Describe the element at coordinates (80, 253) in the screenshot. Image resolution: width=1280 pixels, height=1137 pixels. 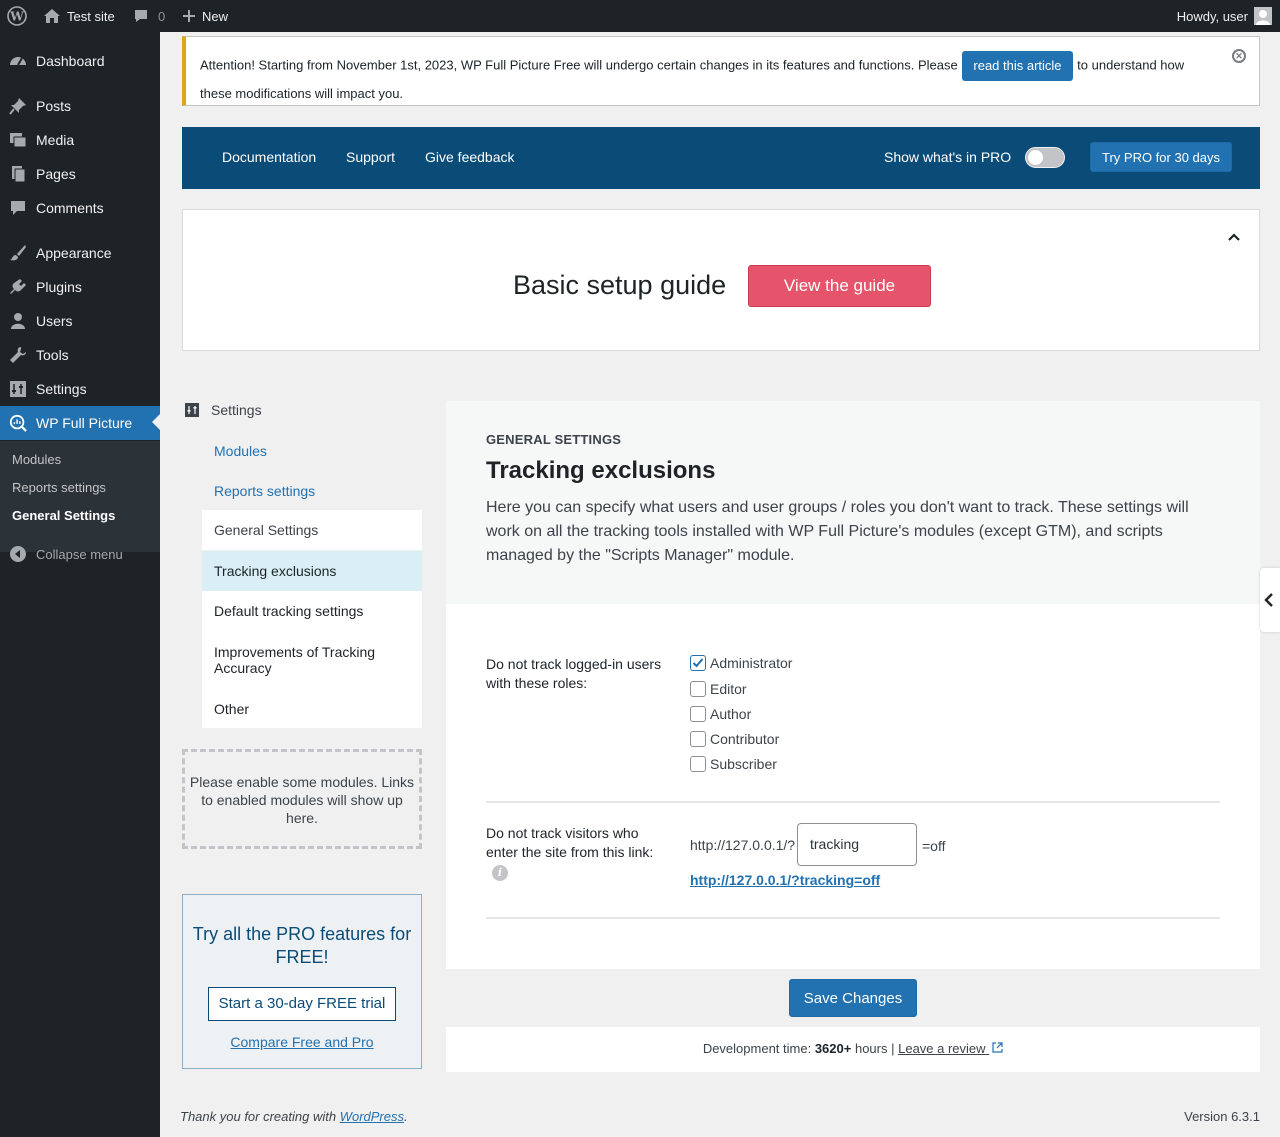
I see `menu-appearance: Appearance` at that location.